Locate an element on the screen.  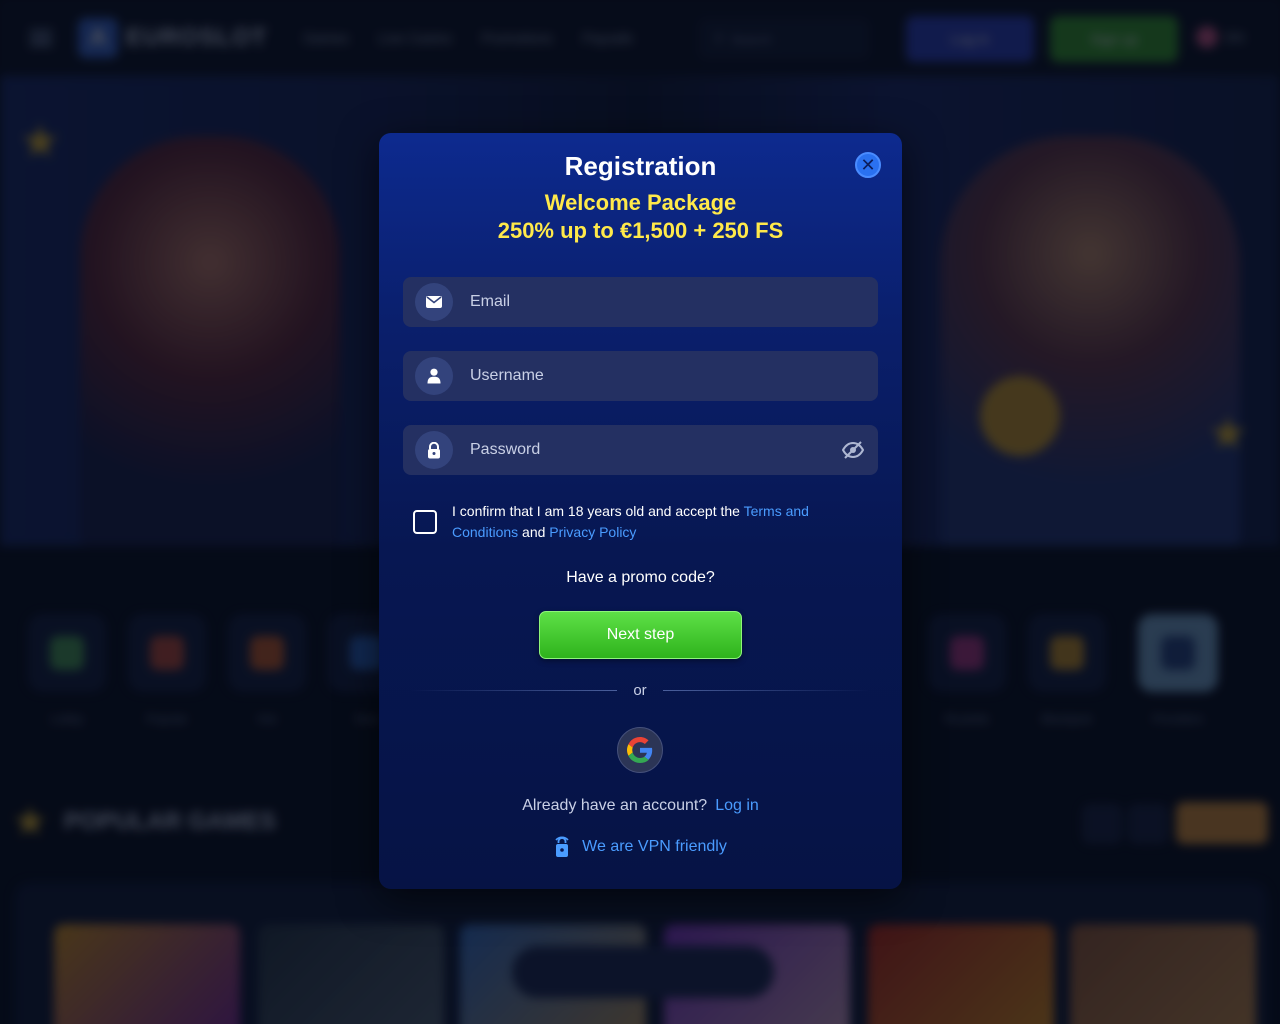
password-field is located at coordinates (640, 450).